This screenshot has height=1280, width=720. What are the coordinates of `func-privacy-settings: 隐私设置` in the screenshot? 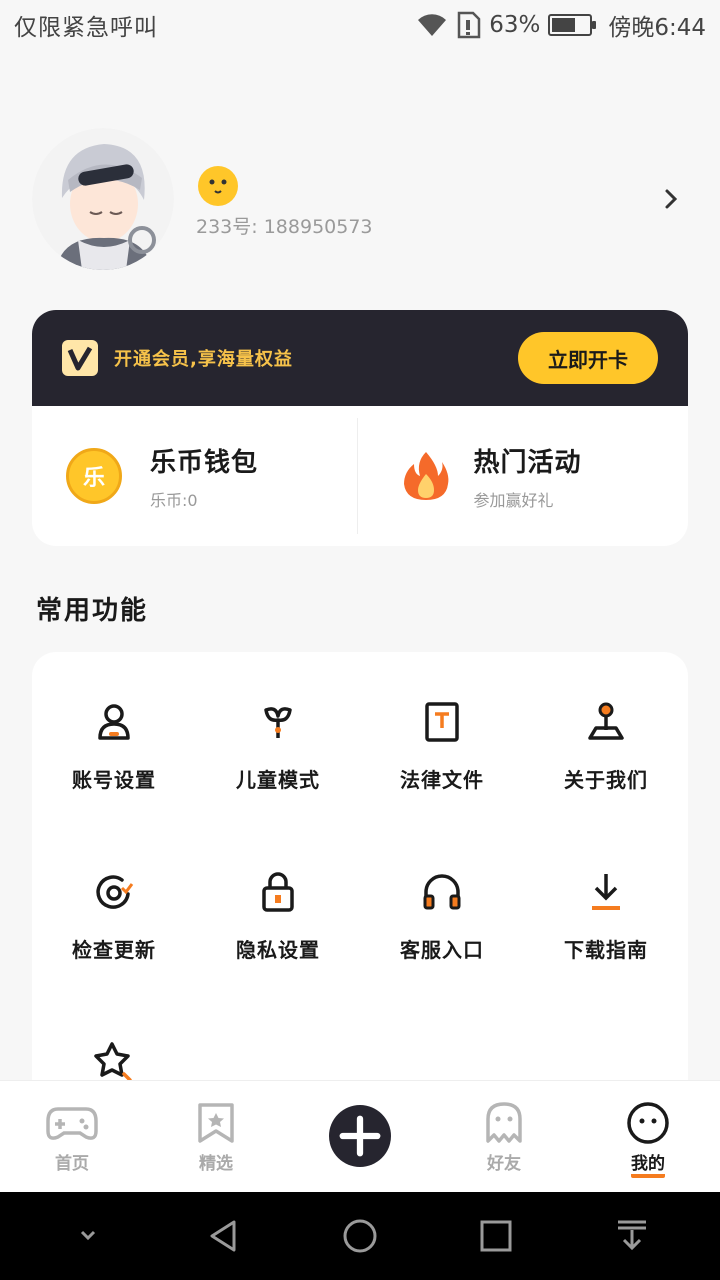 It's located at (278, 925).